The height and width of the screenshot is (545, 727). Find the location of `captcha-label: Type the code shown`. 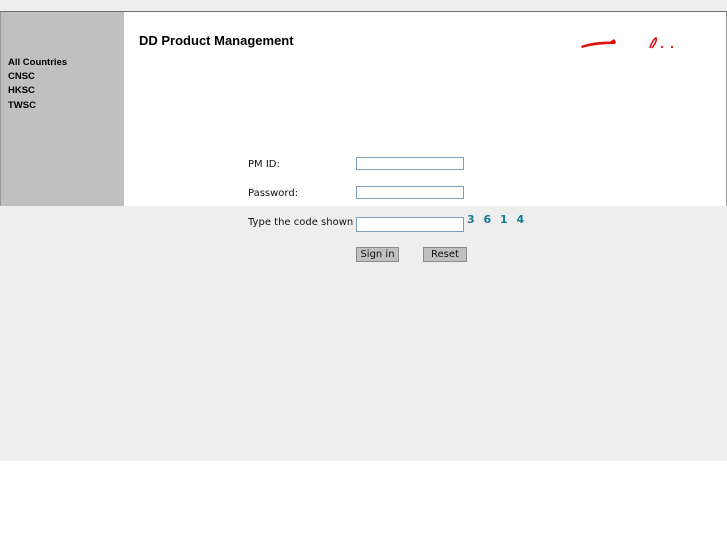

captcha-label: Type the code shown is located at coordinates (301, 222).